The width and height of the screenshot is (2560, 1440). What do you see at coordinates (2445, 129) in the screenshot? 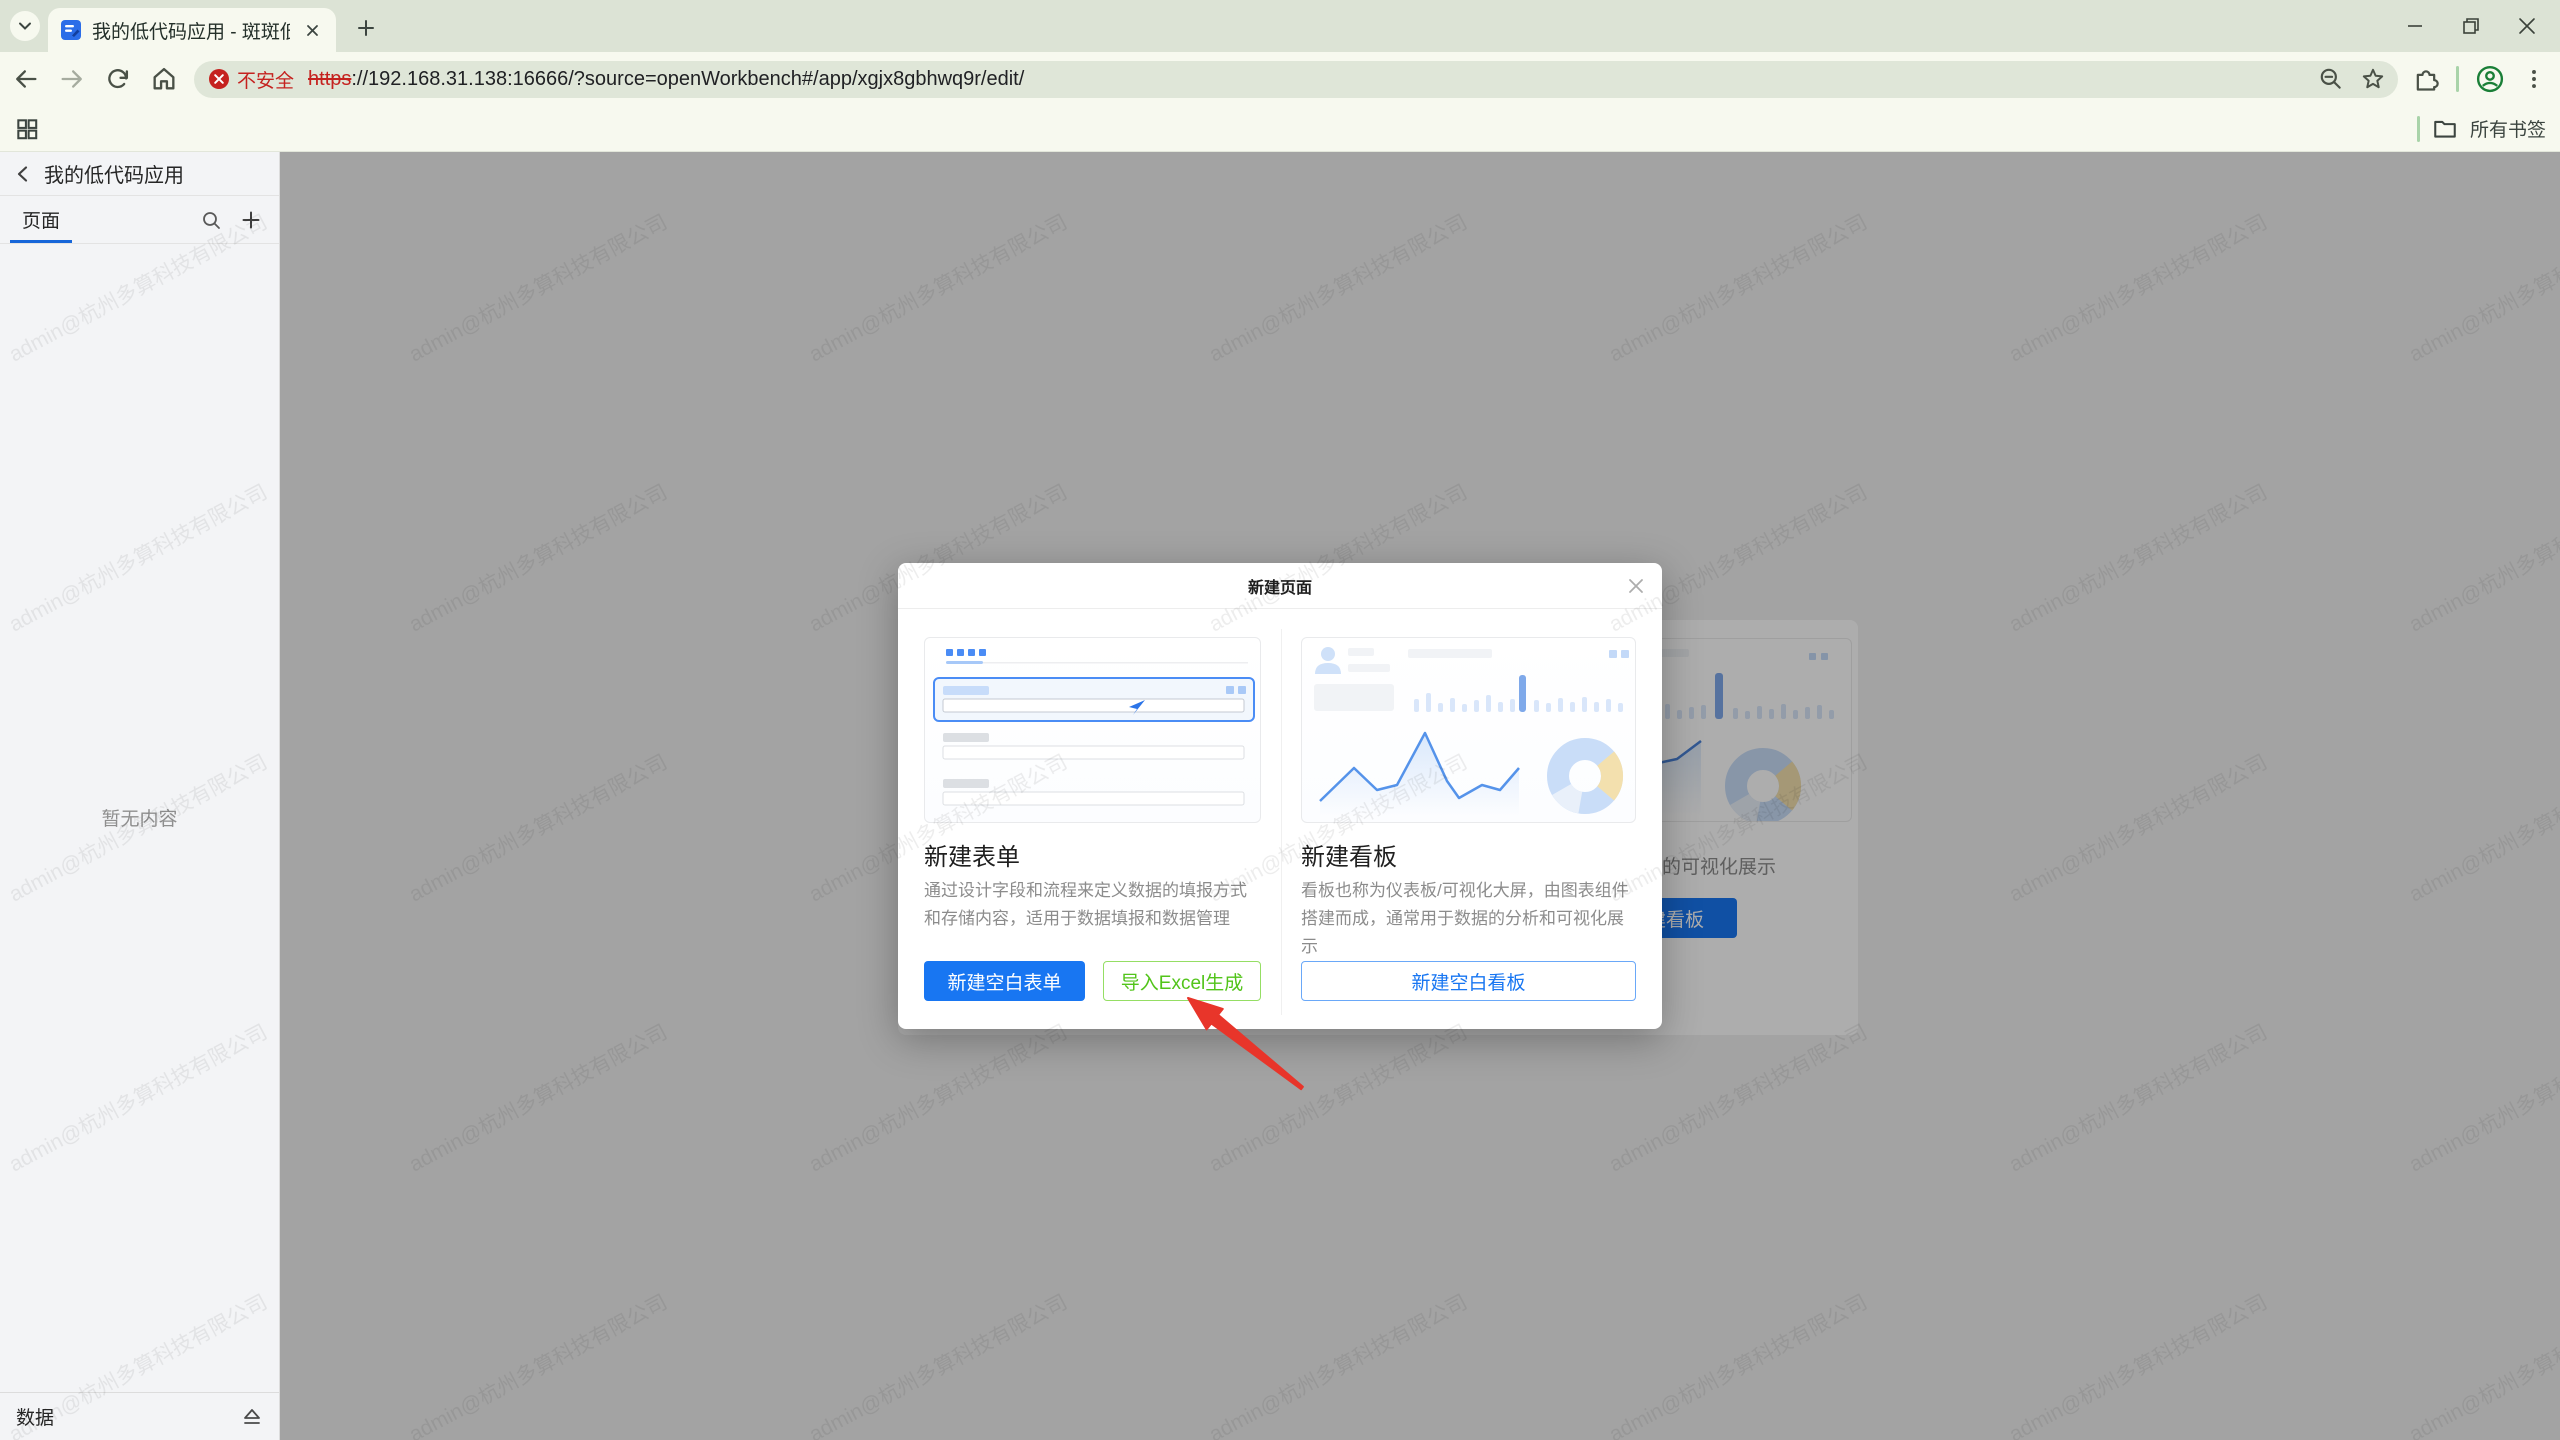
I see `folder-icon` at bounding box center [2445, 129].